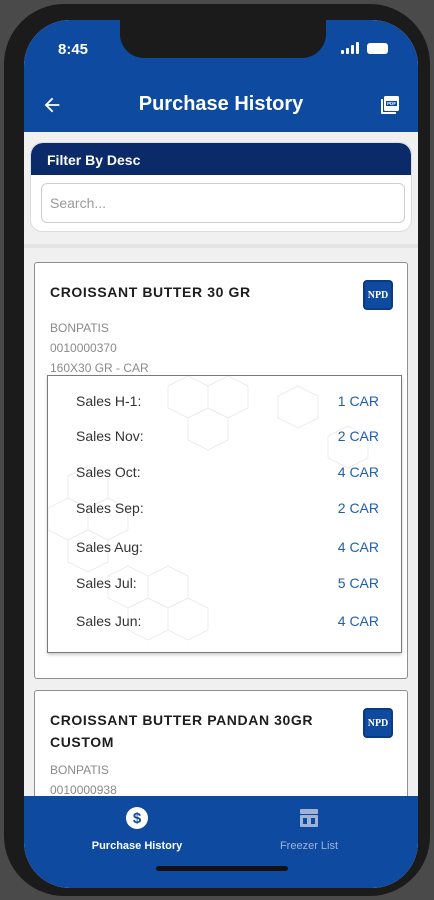 The width and height of the screenshot is (434, 900). Describe the element at coordinates (110, 508) in the screenshot. I see `sales-label: Sales Sep:` at that location.